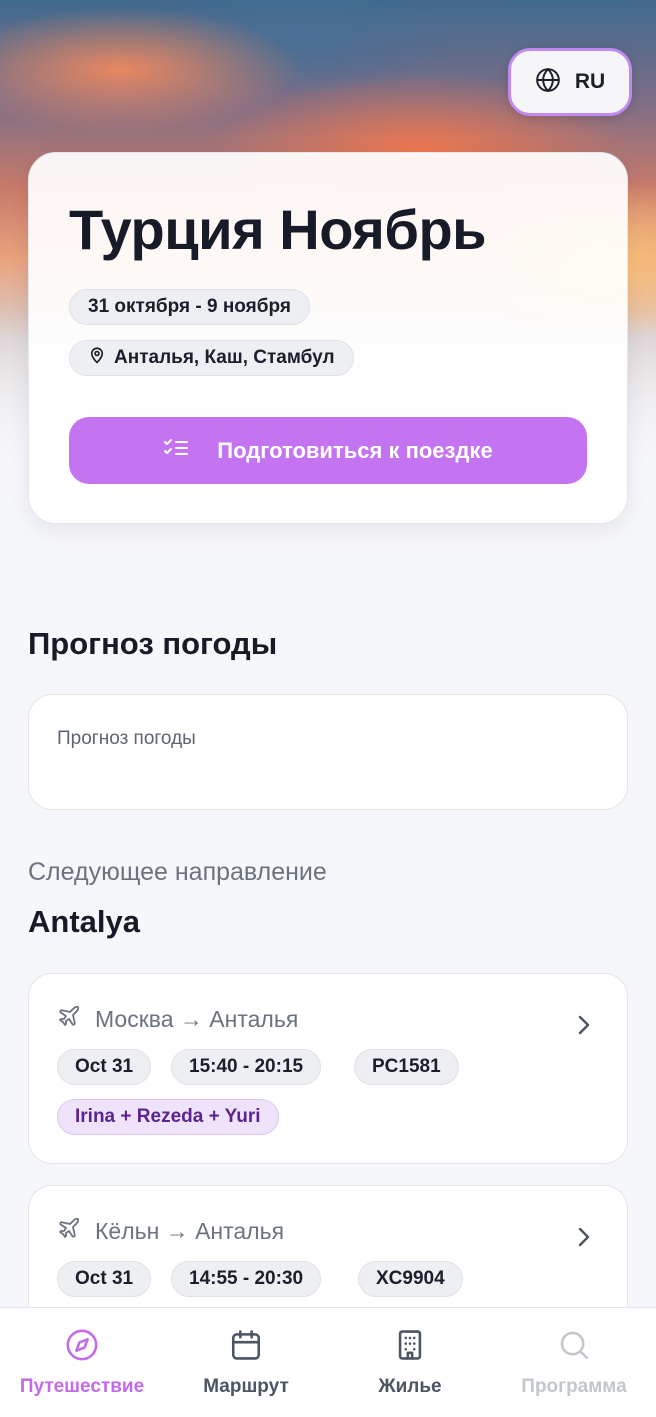 Image resolution: width=656 pixels, height=1417 pixels. I want to click on flight-route-row: Москва → Анталья, so click(177, 1019).